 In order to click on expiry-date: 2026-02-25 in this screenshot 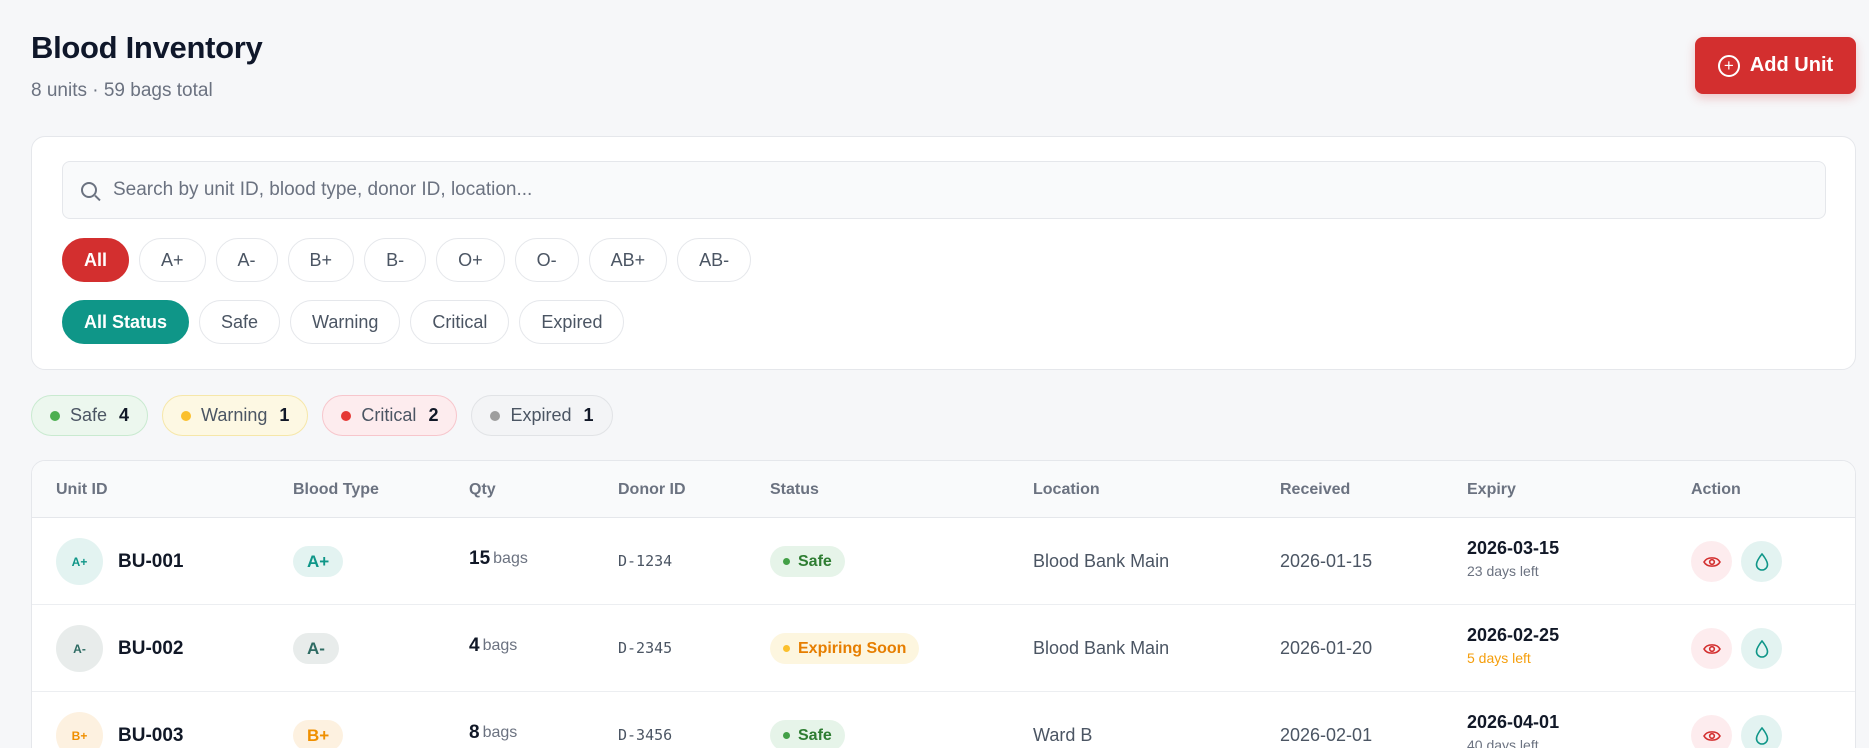, I will do `click(1513, 635)`.